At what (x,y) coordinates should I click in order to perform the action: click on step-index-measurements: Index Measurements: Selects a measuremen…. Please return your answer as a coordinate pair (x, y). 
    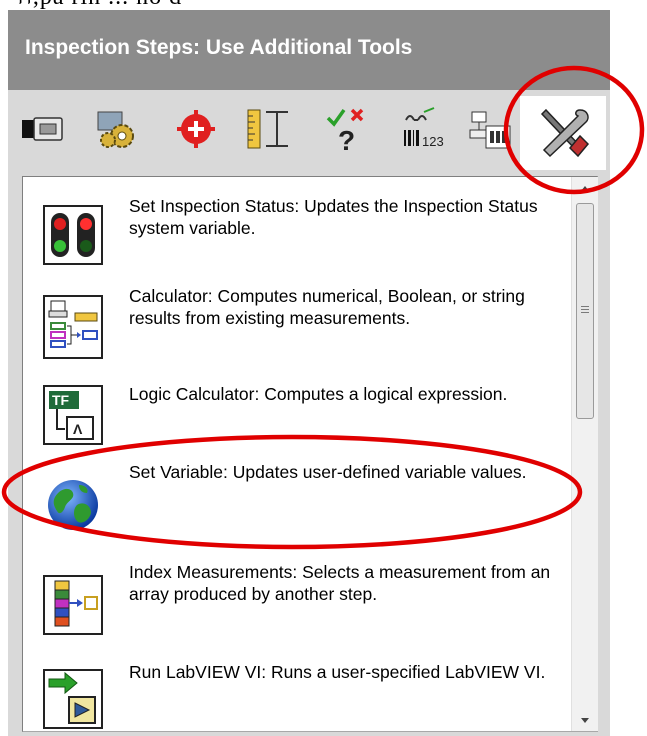
    Looking at the image, I should click on (297, 606).